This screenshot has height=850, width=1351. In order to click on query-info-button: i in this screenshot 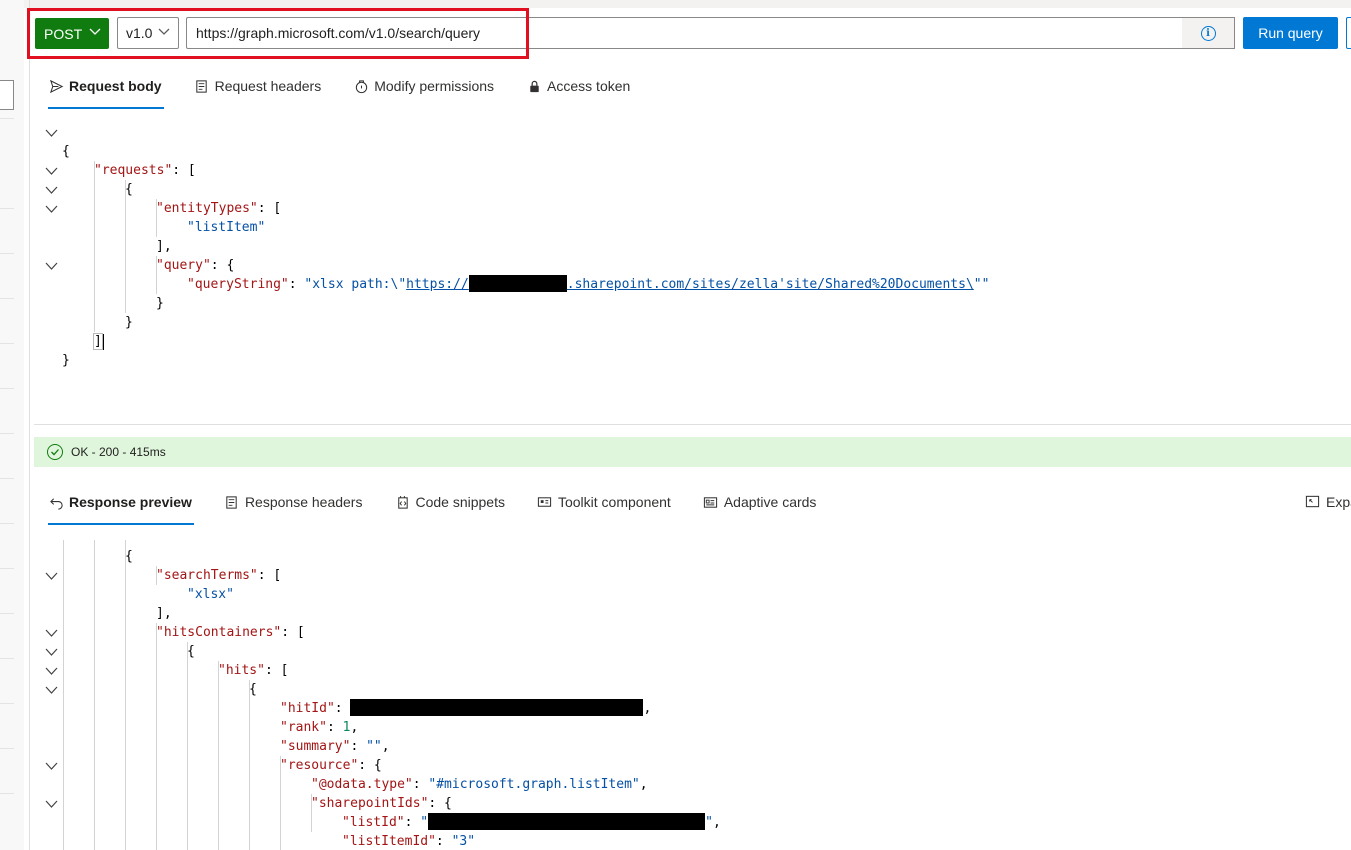, I will do `click(1208, 33)`.